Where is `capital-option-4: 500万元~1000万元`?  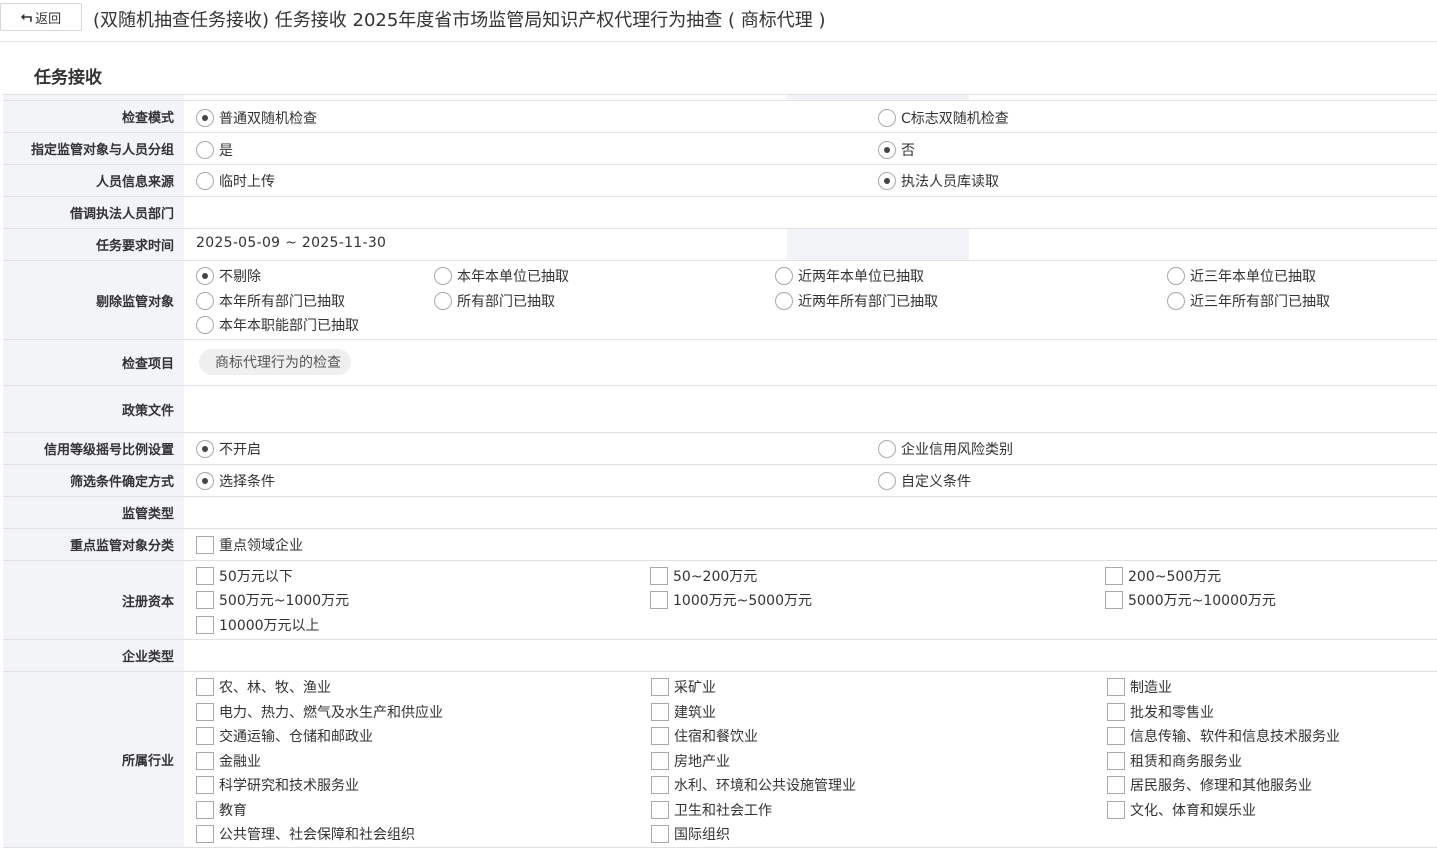 capital-option-4: 500万元~1000万元 is located at coordinates (272, 600).